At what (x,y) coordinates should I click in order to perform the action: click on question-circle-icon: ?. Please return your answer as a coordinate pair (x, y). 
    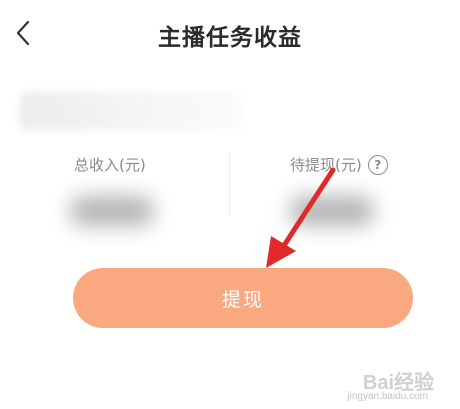
    Looking at the image, I should click on (377, 164).